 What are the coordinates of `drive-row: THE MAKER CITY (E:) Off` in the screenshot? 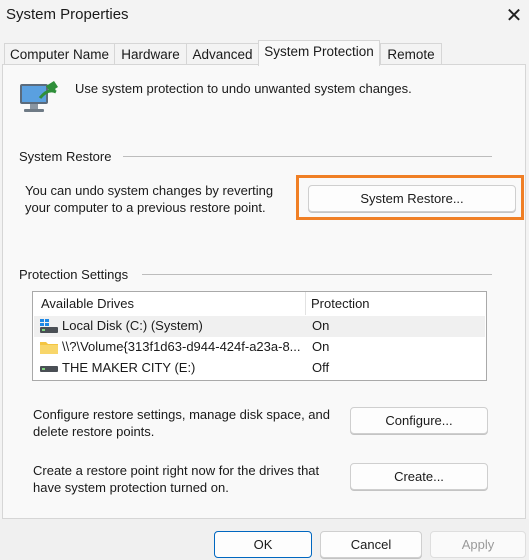 It's located at (259, 368).